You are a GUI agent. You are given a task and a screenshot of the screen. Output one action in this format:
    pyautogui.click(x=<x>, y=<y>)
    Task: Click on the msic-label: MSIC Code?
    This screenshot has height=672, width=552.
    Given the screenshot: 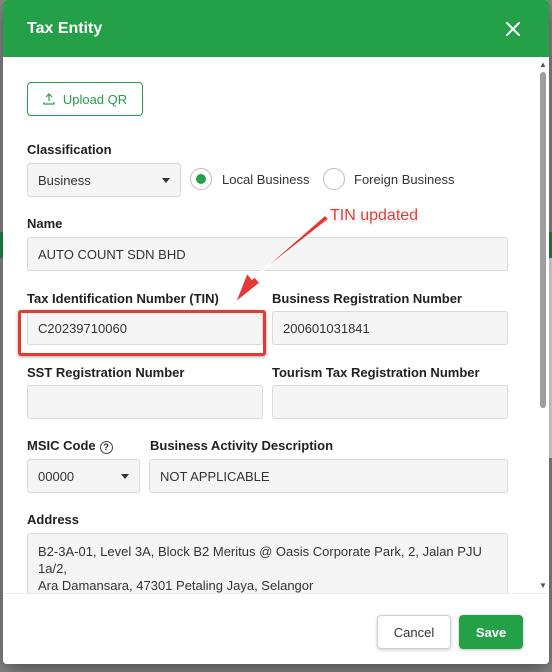 What is the action you would take?
    pyautogui.click(x=70, y=446)
    